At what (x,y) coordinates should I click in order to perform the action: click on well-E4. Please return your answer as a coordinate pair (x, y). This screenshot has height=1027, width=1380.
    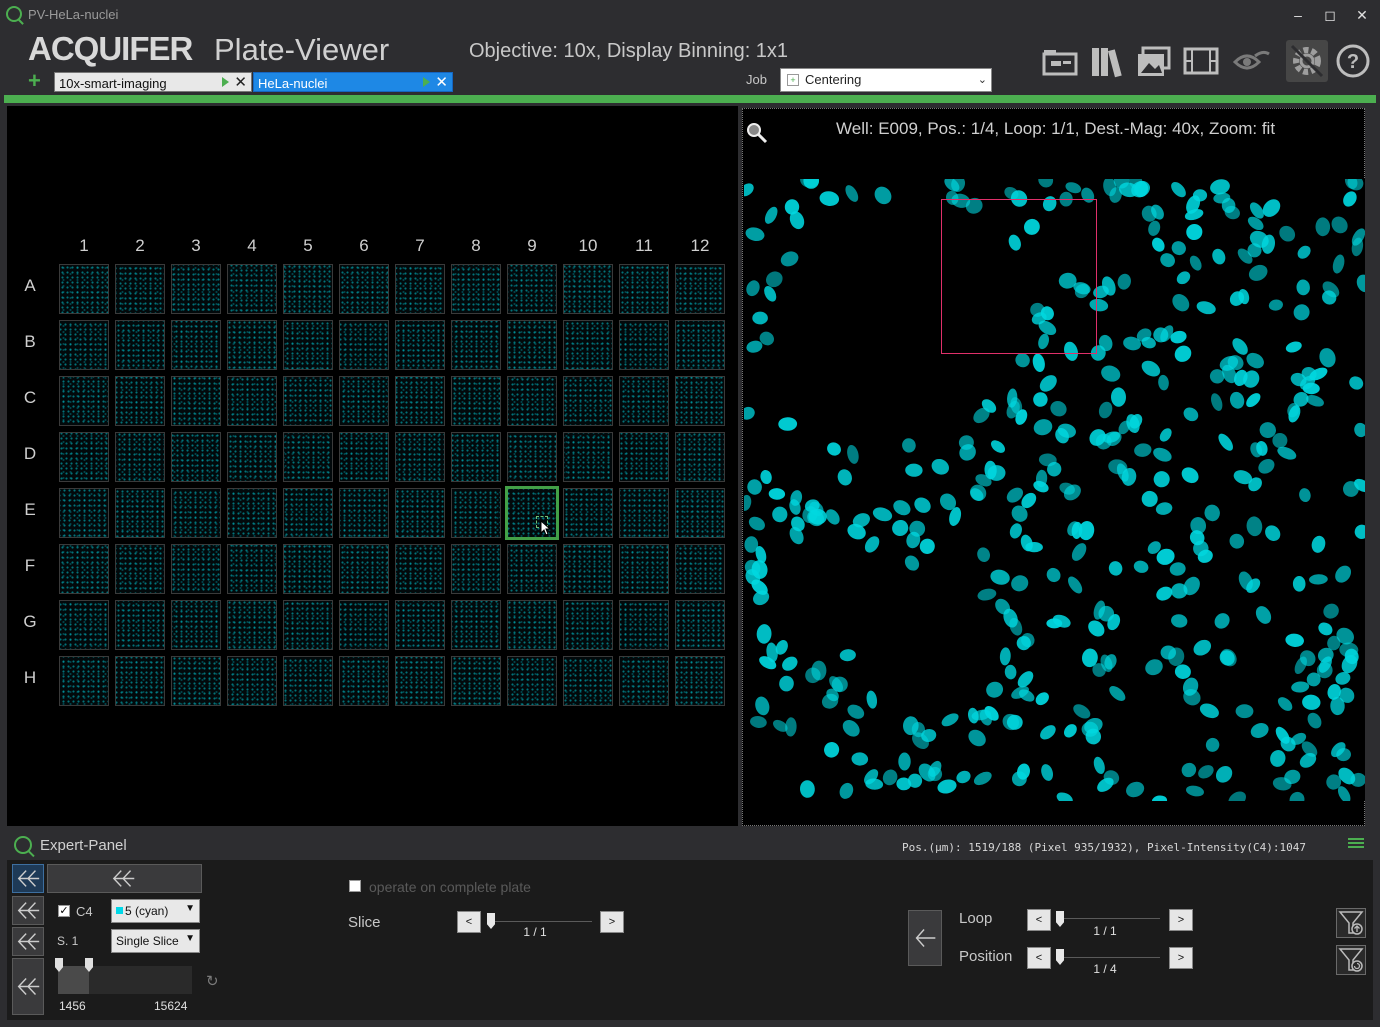
    Looking at the image, I should click on (252, 513).